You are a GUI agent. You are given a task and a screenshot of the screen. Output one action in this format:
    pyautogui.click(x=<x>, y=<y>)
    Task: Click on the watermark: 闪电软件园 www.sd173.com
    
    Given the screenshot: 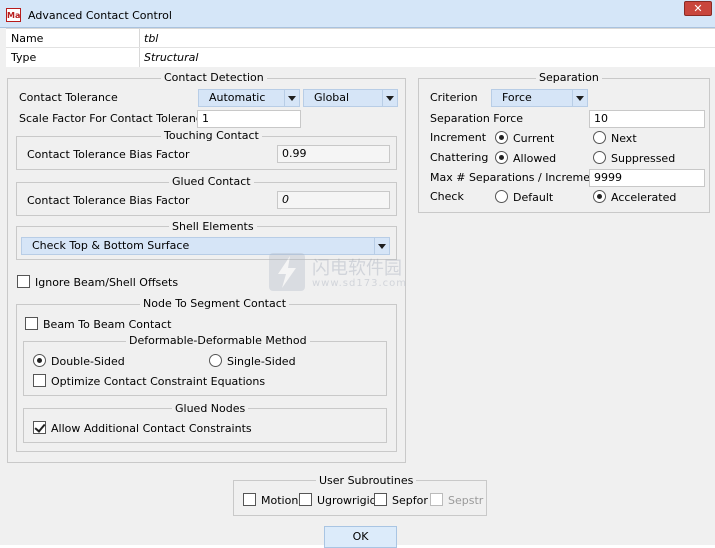 What is the action you would take?
    pyautogui.click(x=353, y=273)
    